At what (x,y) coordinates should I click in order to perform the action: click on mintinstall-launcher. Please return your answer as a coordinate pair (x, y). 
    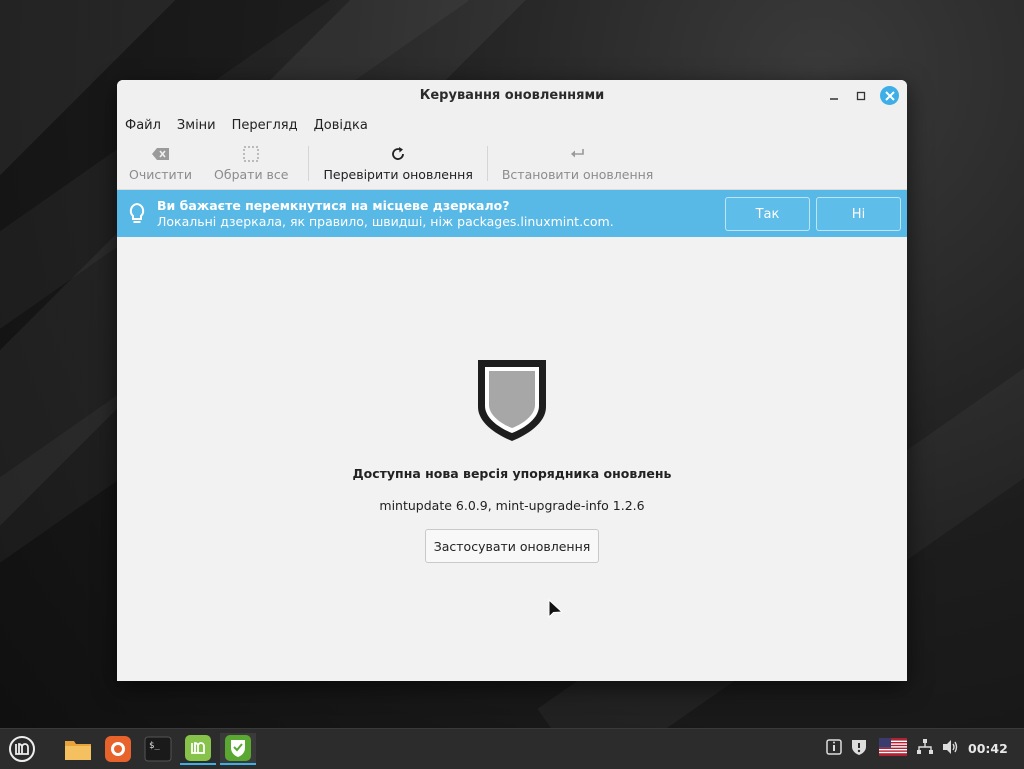
    Looking at the image, I should click on (198, 749).